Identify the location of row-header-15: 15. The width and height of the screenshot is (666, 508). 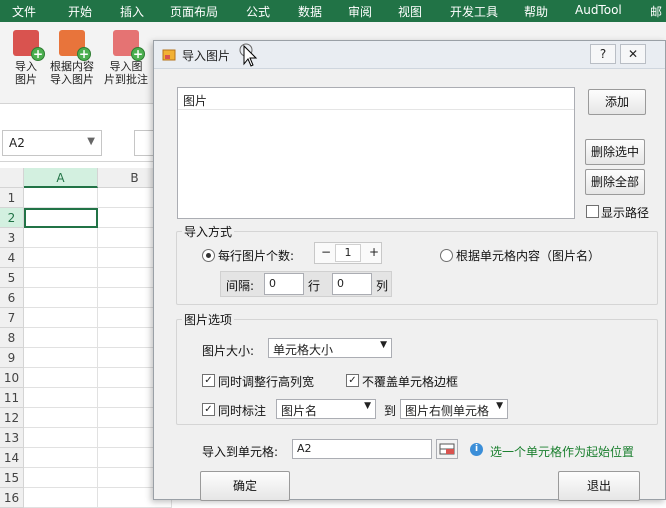
(12, 478).